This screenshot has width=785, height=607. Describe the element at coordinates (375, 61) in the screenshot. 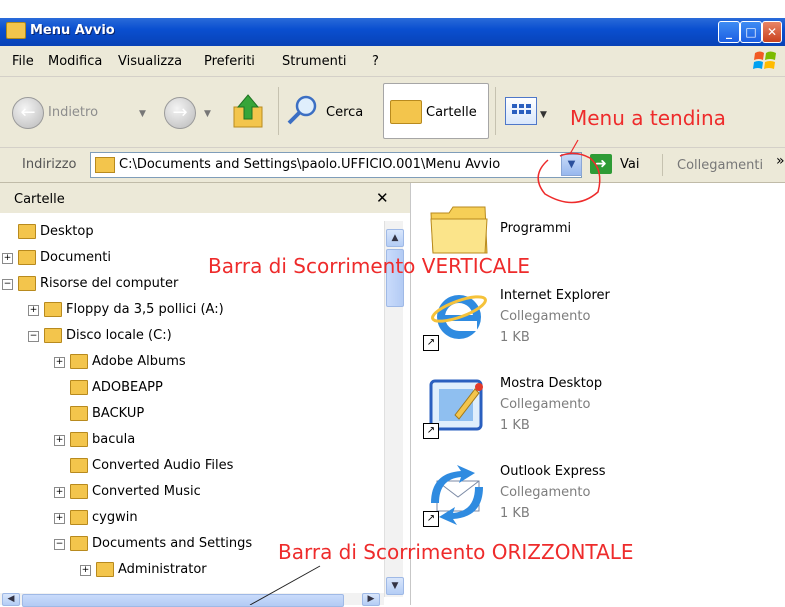

I see `menu-help: ?` at that location.